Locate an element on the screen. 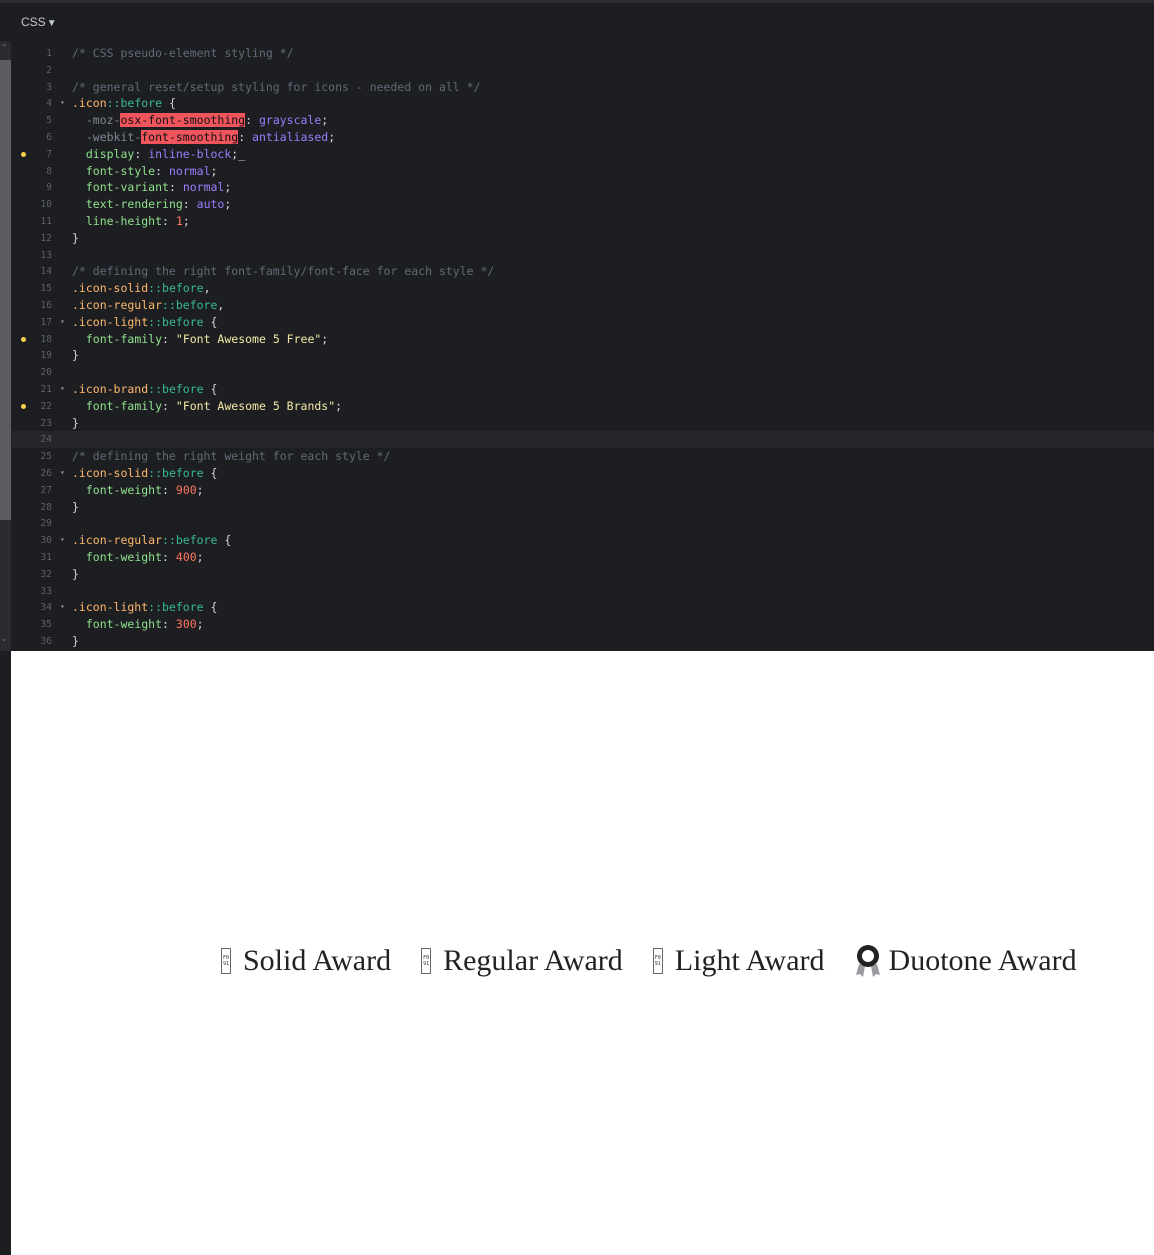 This screenshot has height=1255, width=1154. line-number: 26 is located at coordinates (46, 473).